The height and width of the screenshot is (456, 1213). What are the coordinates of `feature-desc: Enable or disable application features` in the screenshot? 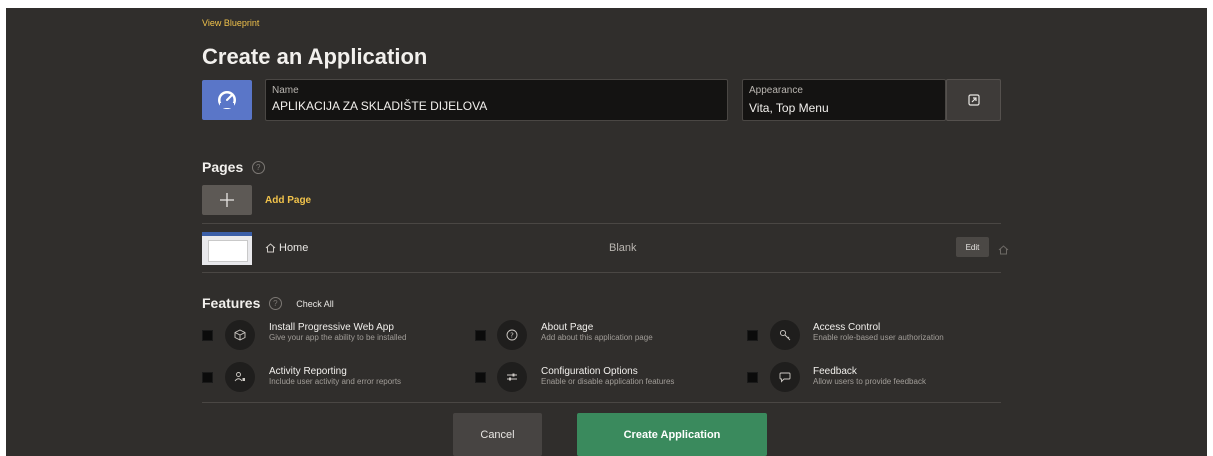 It's located at (608, 381).